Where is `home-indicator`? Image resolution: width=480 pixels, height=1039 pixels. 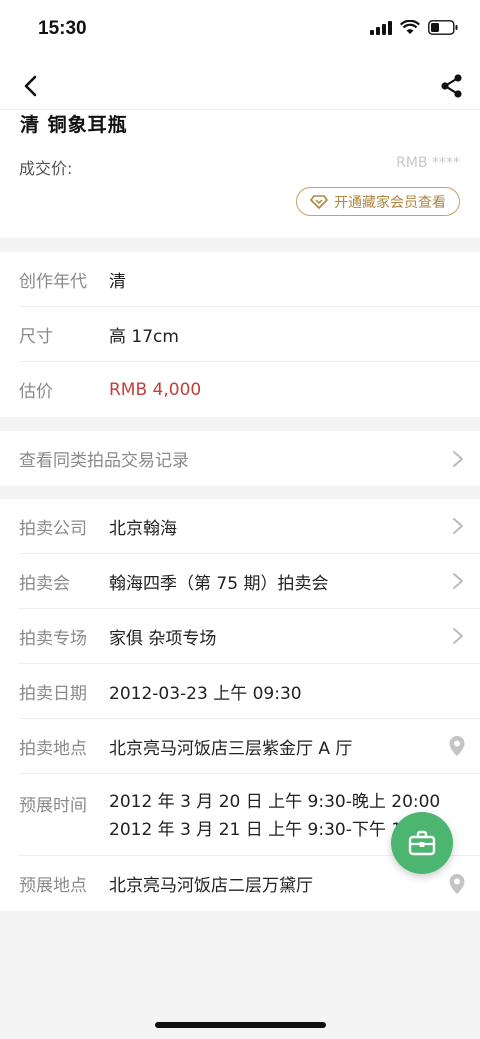
home-indicator is located at coordinates (240, 1025).